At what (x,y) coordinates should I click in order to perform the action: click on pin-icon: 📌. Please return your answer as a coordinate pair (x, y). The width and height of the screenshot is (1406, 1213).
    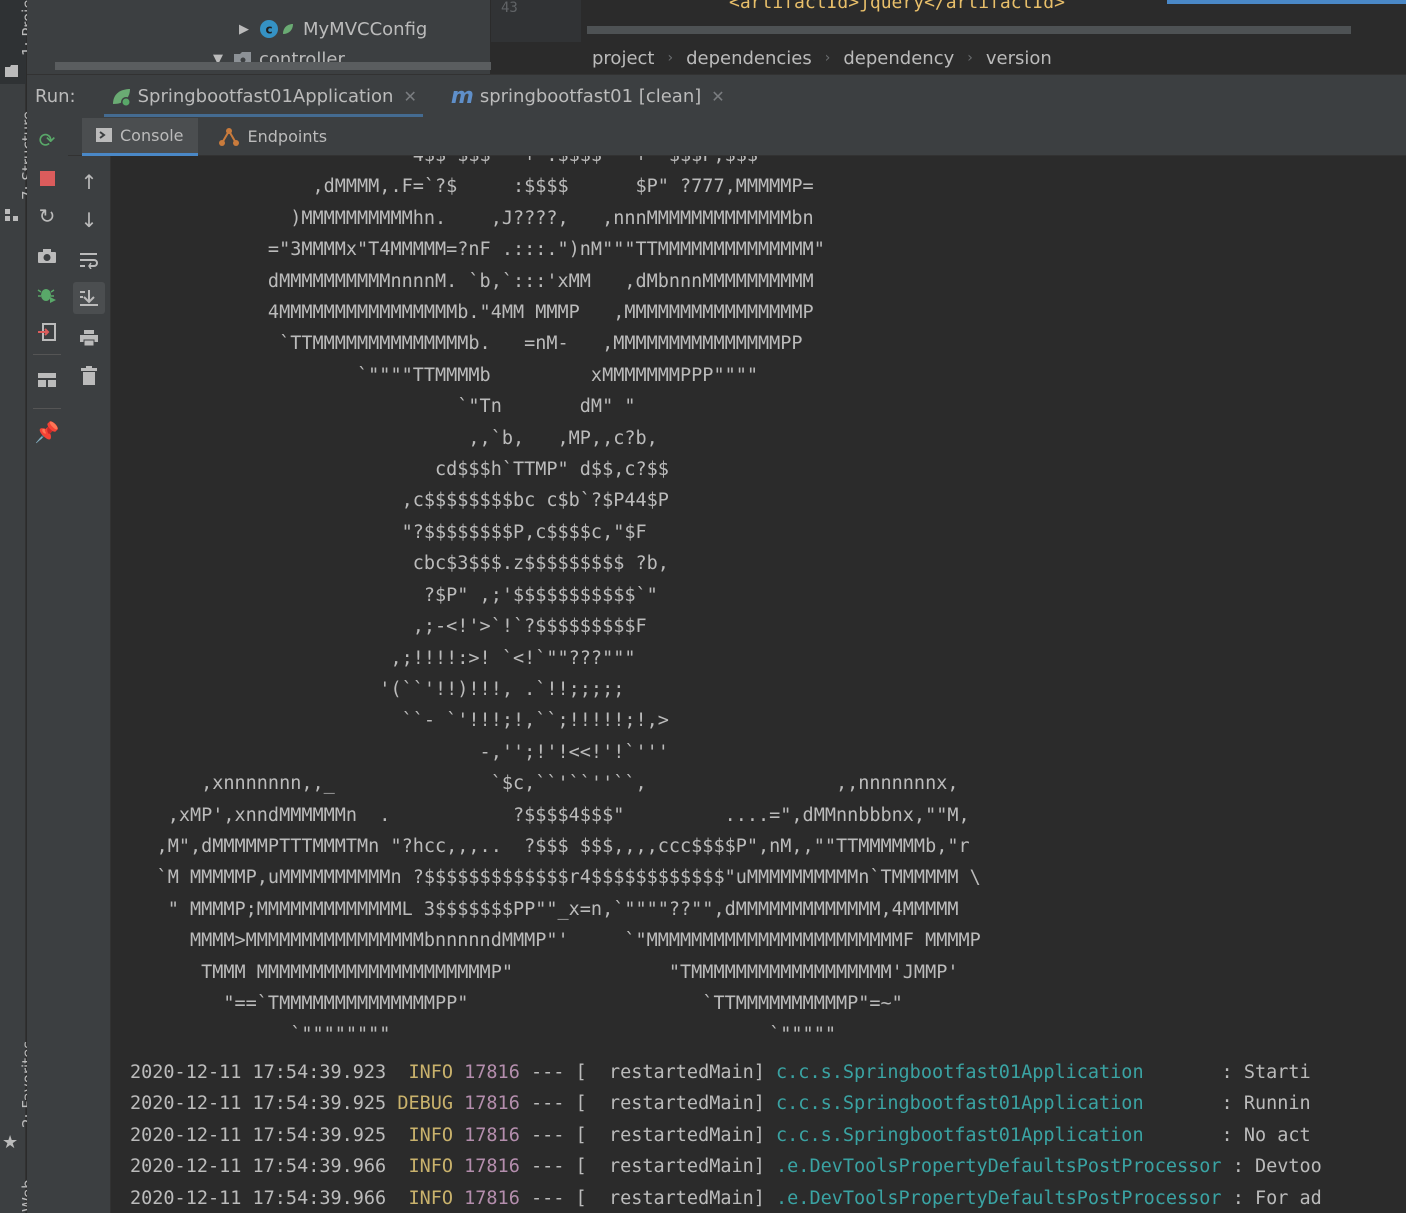
    Looking at the image, I should click on (47, 432).